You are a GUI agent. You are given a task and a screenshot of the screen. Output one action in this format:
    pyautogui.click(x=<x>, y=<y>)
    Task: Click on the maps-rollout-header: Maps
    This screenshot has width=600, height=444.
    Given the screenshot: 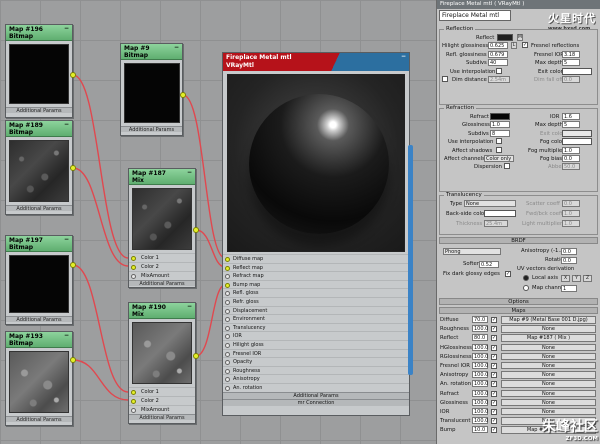 What is the action you would take?
    pyautogui.click(x=518, y=310)
    